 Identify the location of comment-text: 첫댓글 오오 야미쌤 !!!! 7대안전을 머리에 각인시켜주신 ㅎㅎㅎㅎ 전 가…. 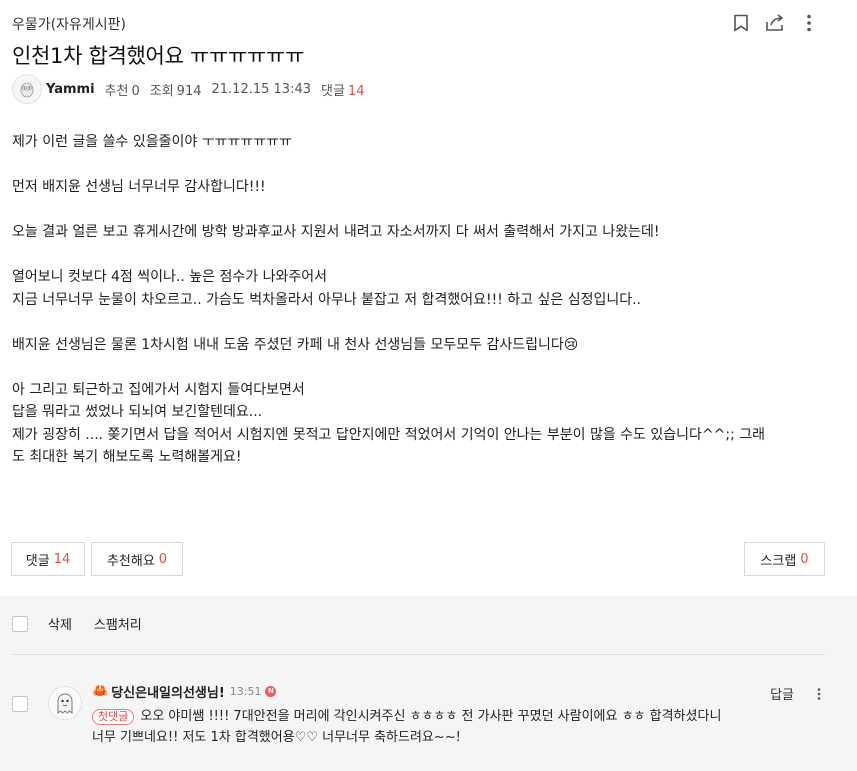
(412, 727).